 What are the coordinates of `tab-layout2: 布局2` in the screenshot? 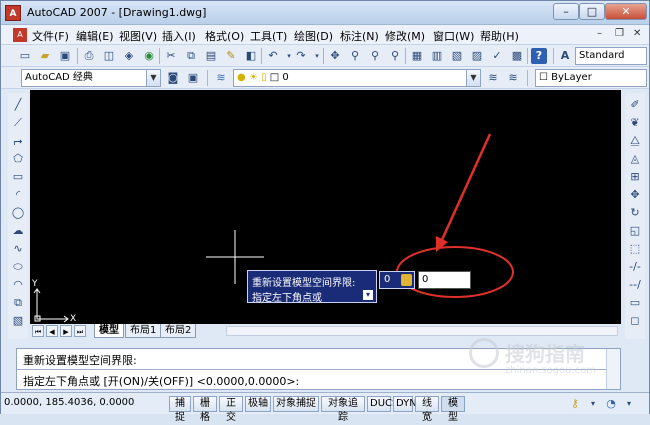 It's located at (178, 331).